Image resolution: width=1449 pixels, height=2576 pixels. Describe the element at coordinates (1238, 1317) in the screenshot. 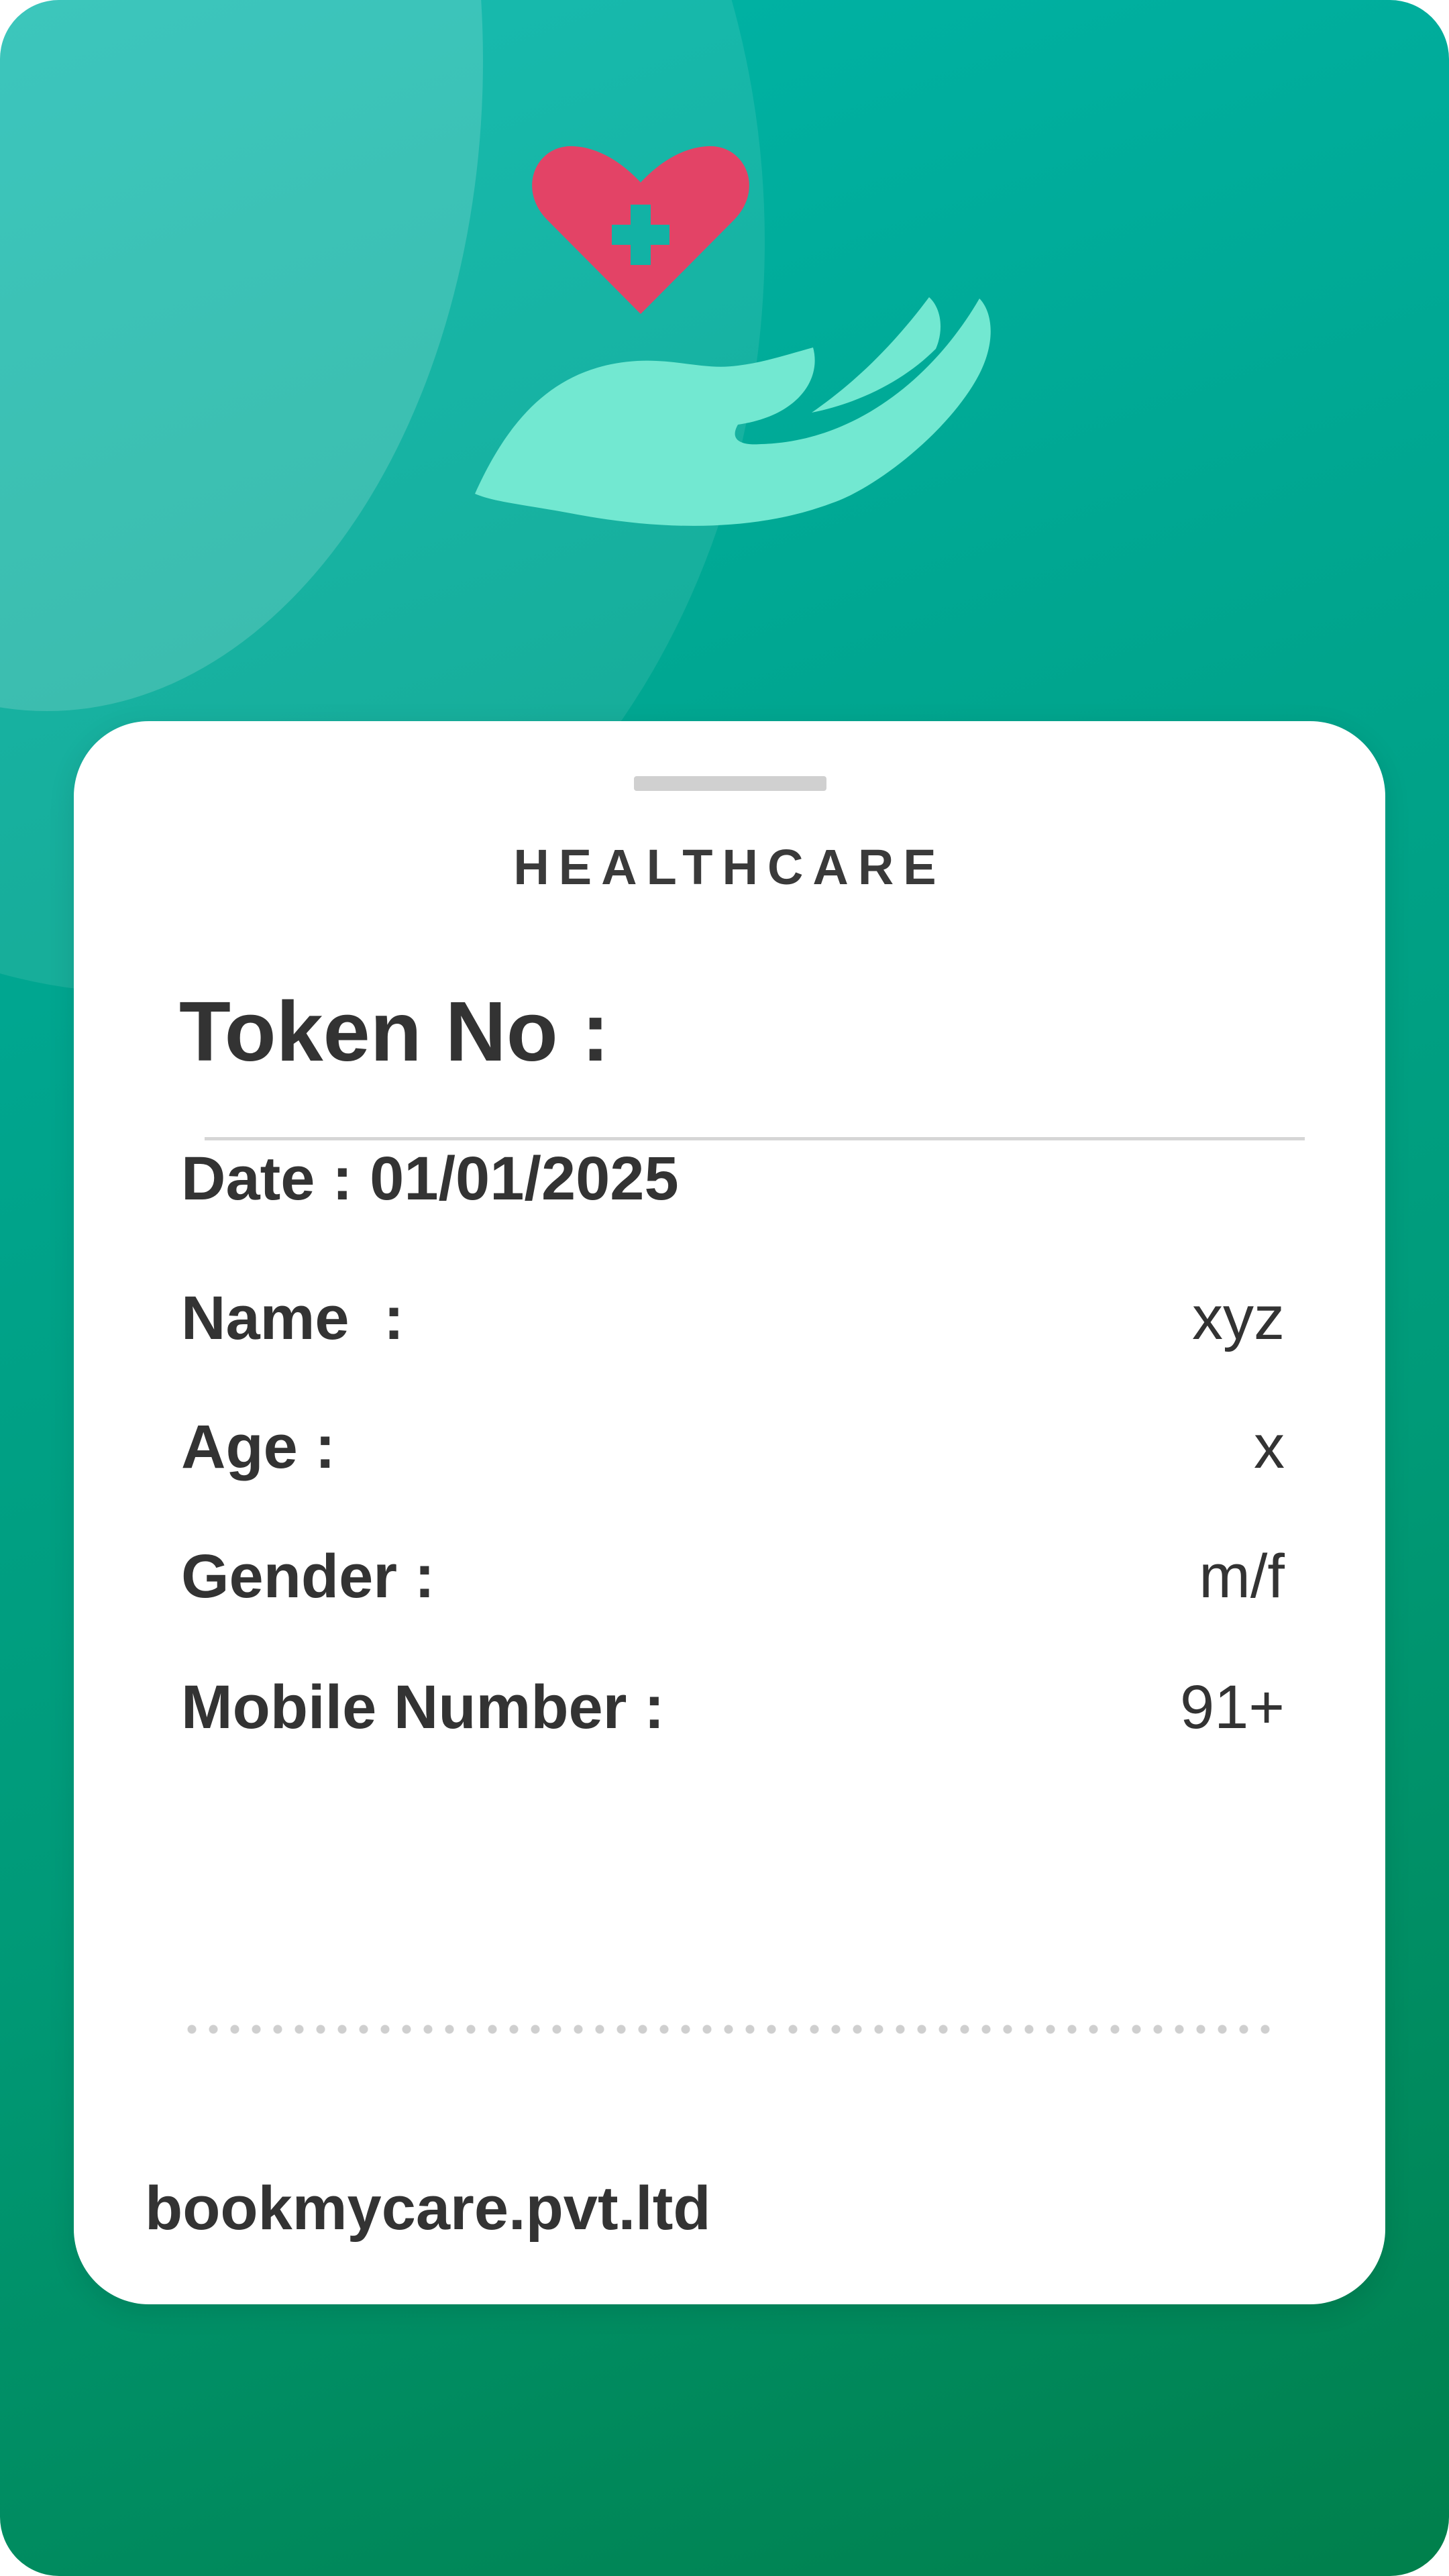

I see `field-value-name: xyz` at that location.